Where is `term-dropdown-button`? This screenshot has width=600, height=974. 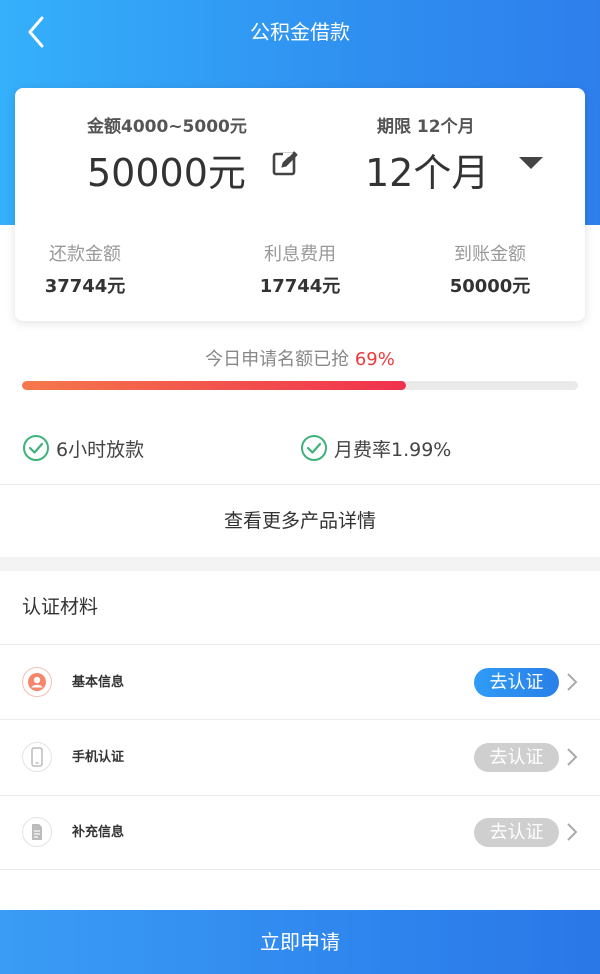 term-dropdown-button is located at coordinates (531, 163).